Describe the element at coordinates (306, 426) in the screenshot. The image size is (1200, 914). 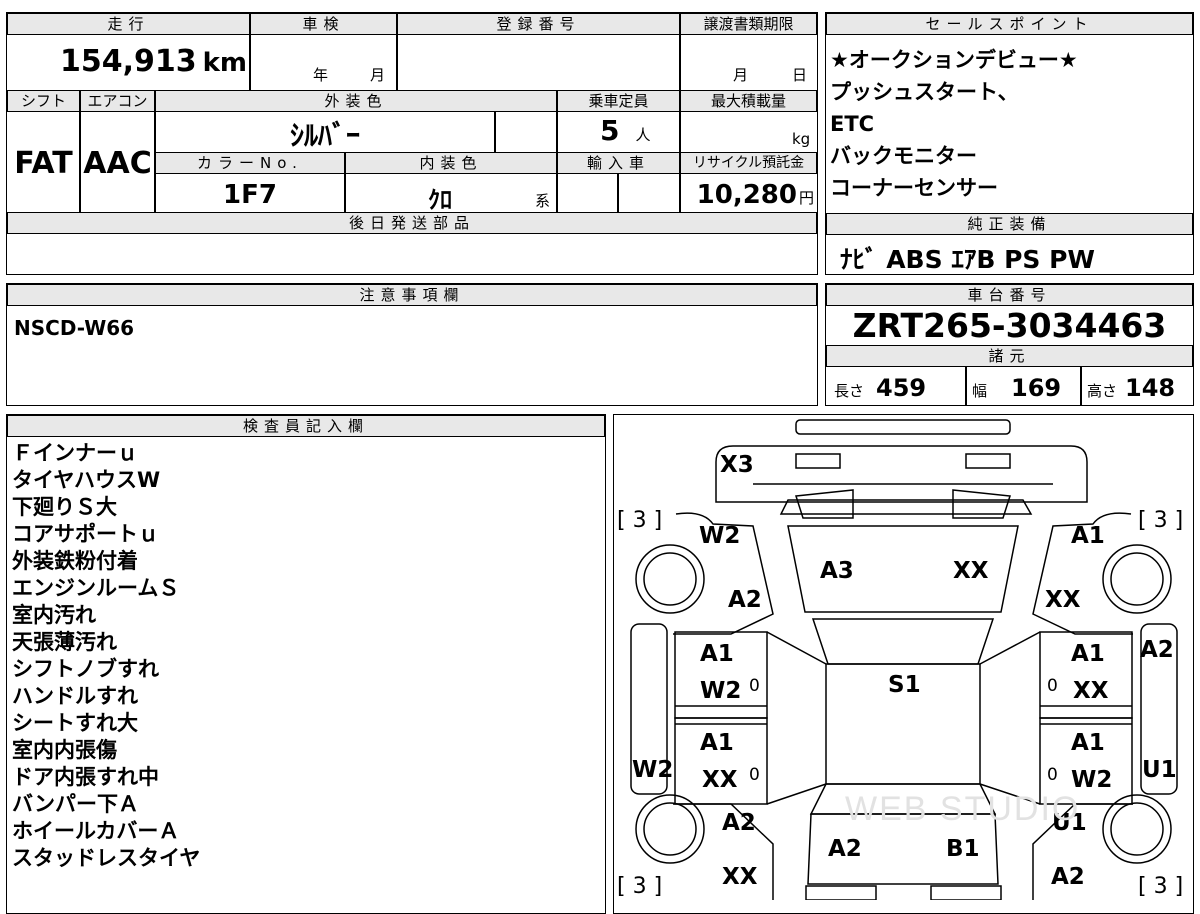
I see `inspector-header: 検査員記入欄` at that location.